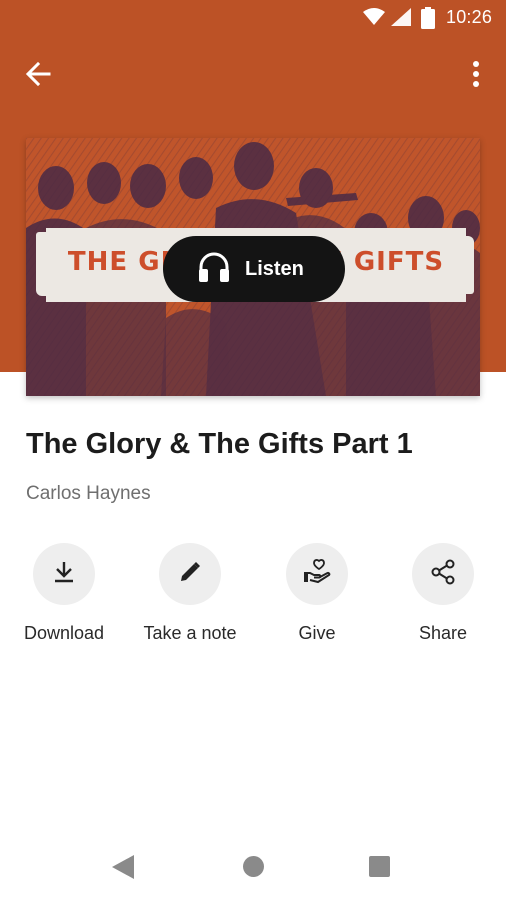 The width and height of the screenshot is (506, 900). I want to click on download-action: Download, so click(64, 598).